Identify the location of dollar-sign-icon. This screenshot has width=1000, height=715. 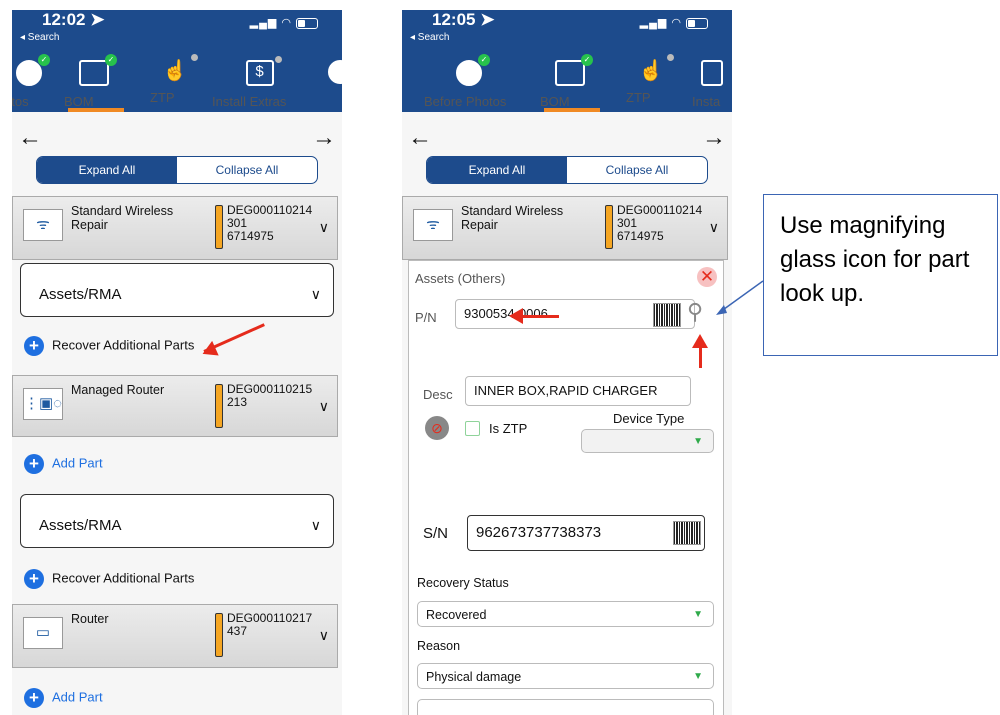
(712, 73).